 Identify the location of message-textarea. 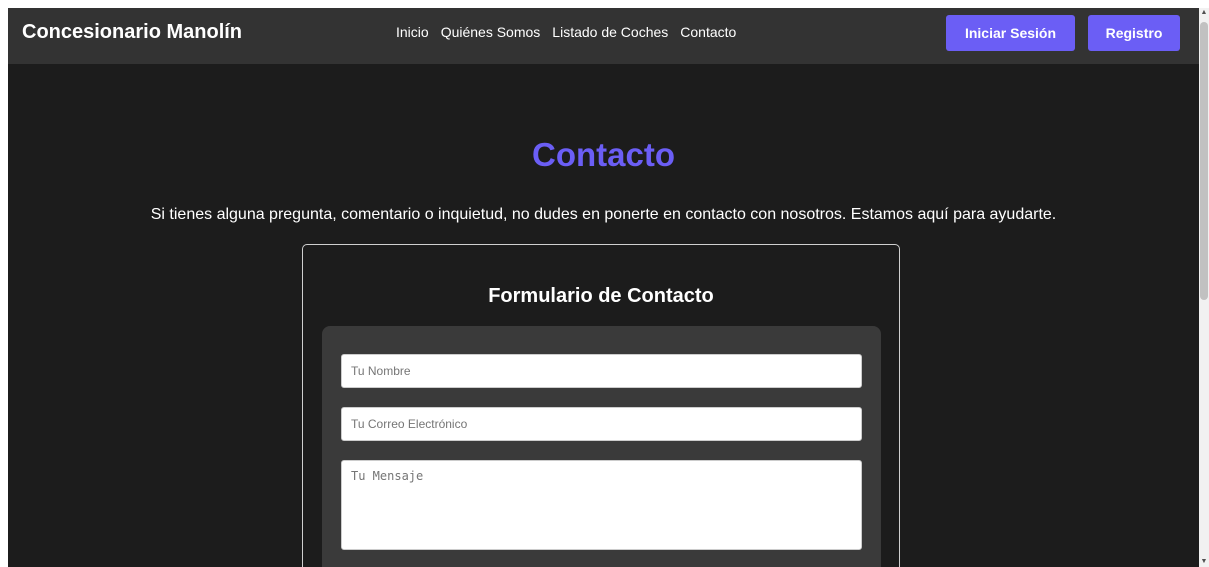
(601, 505).